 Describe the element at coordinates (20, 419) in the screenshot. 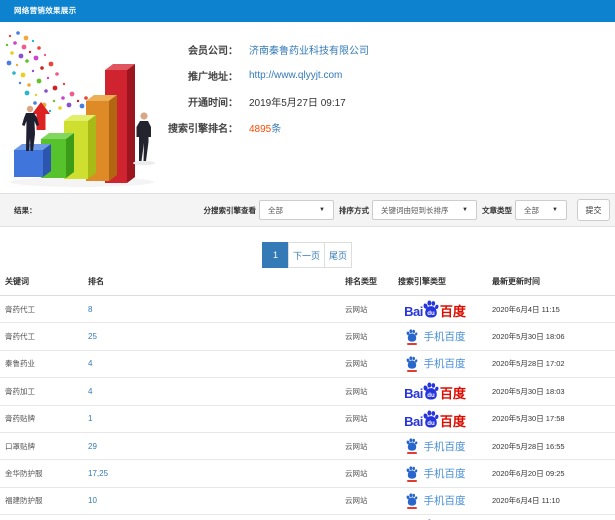

I see `keyword-cell: 膏药贴牌` at that location.